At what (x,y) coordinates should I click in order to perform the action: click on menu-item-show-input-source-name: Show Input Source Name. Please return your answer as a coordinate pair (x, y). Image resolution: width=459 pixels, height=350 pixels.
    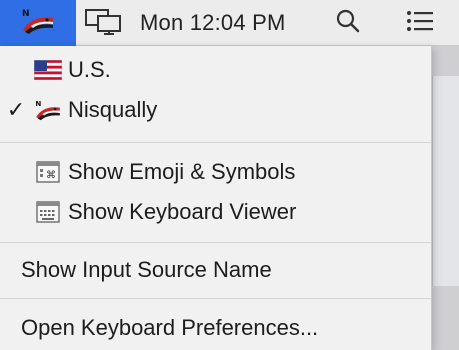
    Looking at the image, I should click on (215, 270).